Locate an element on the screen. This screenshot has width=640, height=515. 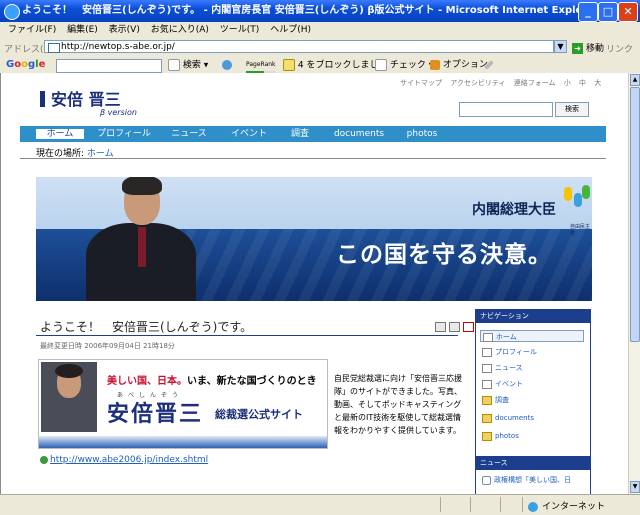
google-search-button: 検索 ▾ is located at coordinates (188, 65).